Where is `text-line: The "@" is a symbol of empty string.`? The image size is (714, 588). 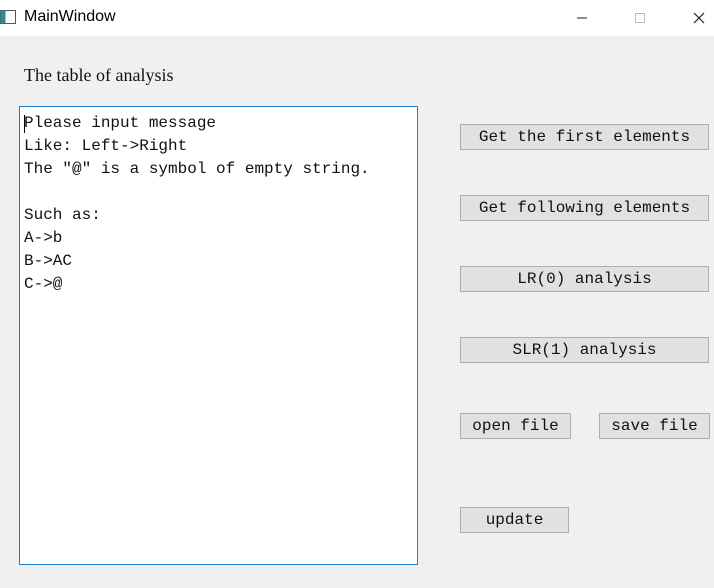 text-line: The "@" is a symbol of empty string. is located at coordinates (197, 169).